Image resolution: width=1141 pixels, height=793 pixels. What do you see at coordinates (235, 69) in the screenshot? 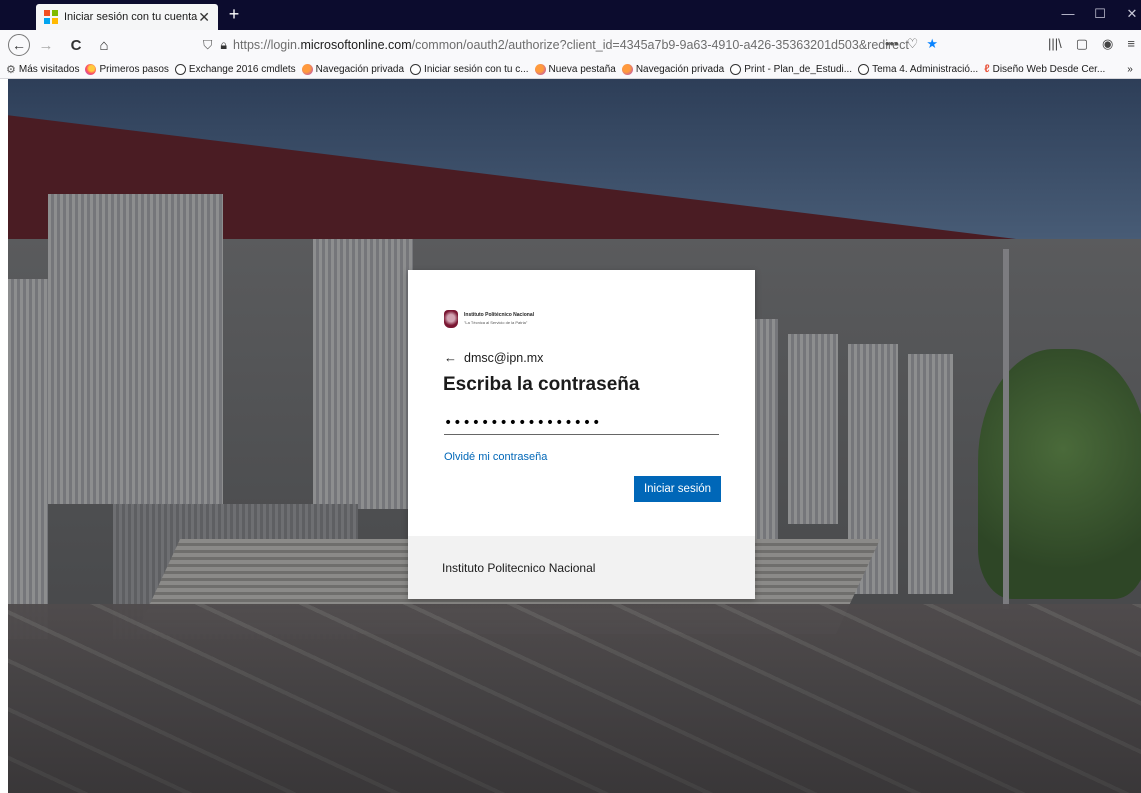
I see `bookmark-item: Exchange 2016 cmdlets` at bounding box center [235, 69].